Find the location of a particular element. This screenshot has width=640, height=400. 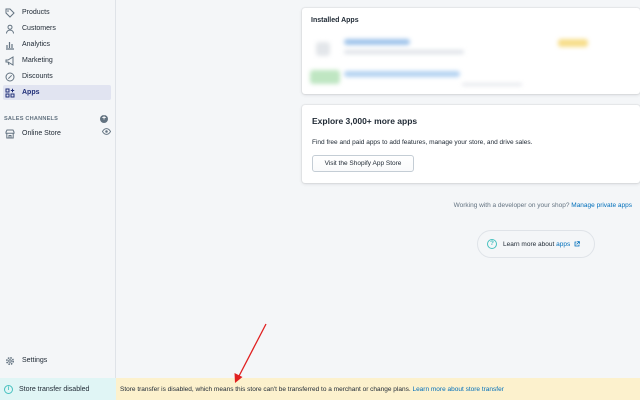

learn-more-text: Learn more about apps is located at coordinates (541, 244).